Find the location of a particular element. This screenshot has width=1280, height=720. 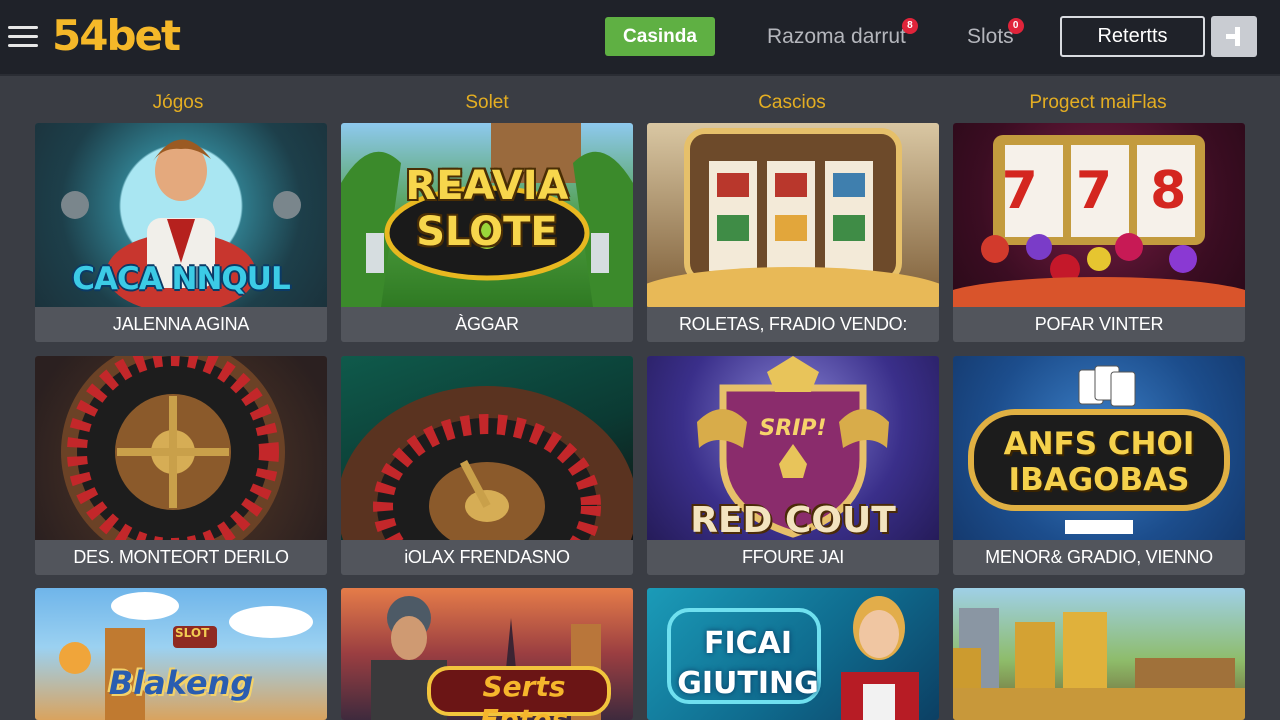

game-card: DES. MONTEORT DERILO is located at coordinates (181, 465).